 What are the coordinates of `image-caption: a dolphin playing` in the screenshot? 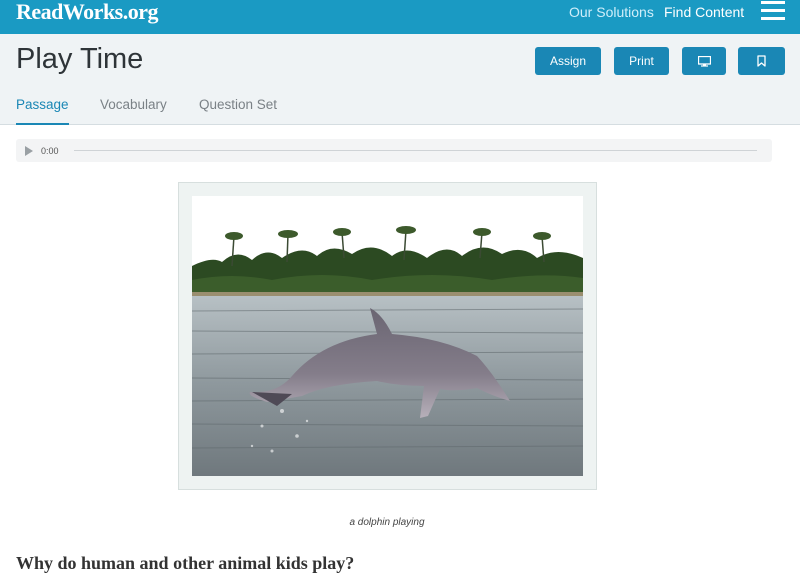 It's located at (387, 522).